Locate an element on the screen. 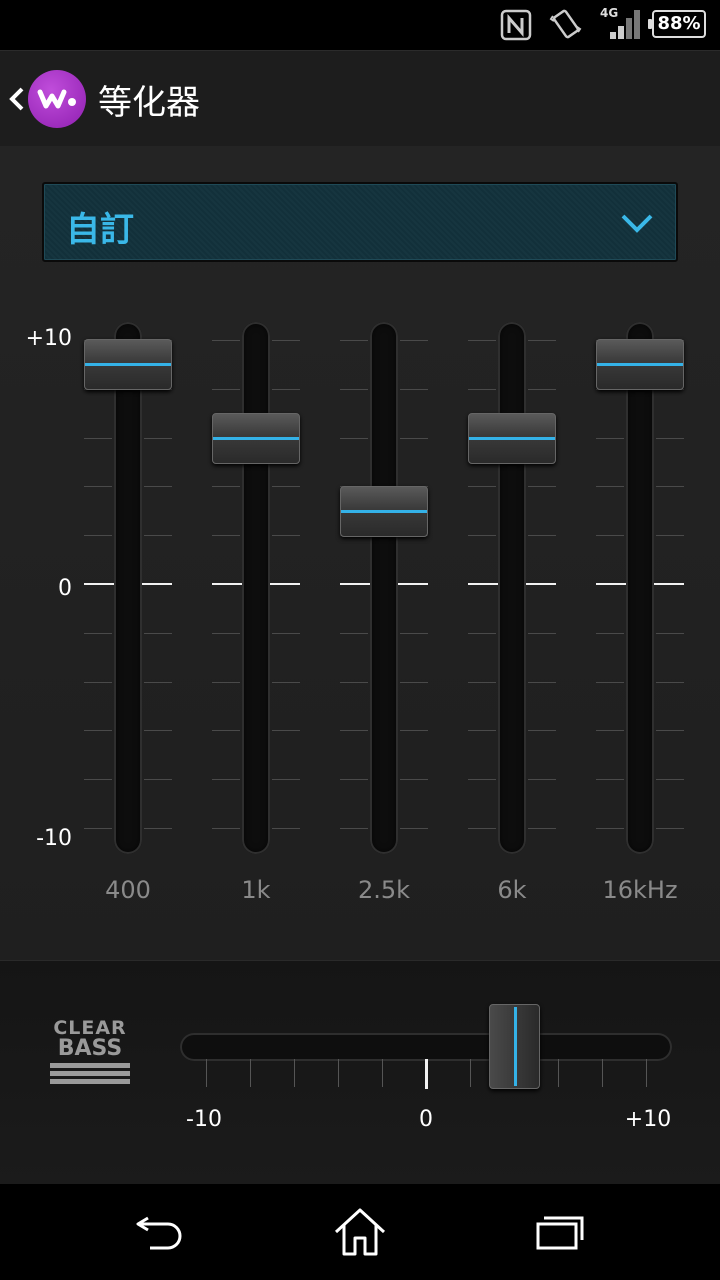  preset-dropdown: 自訂 is located at coordinates (360, 222).